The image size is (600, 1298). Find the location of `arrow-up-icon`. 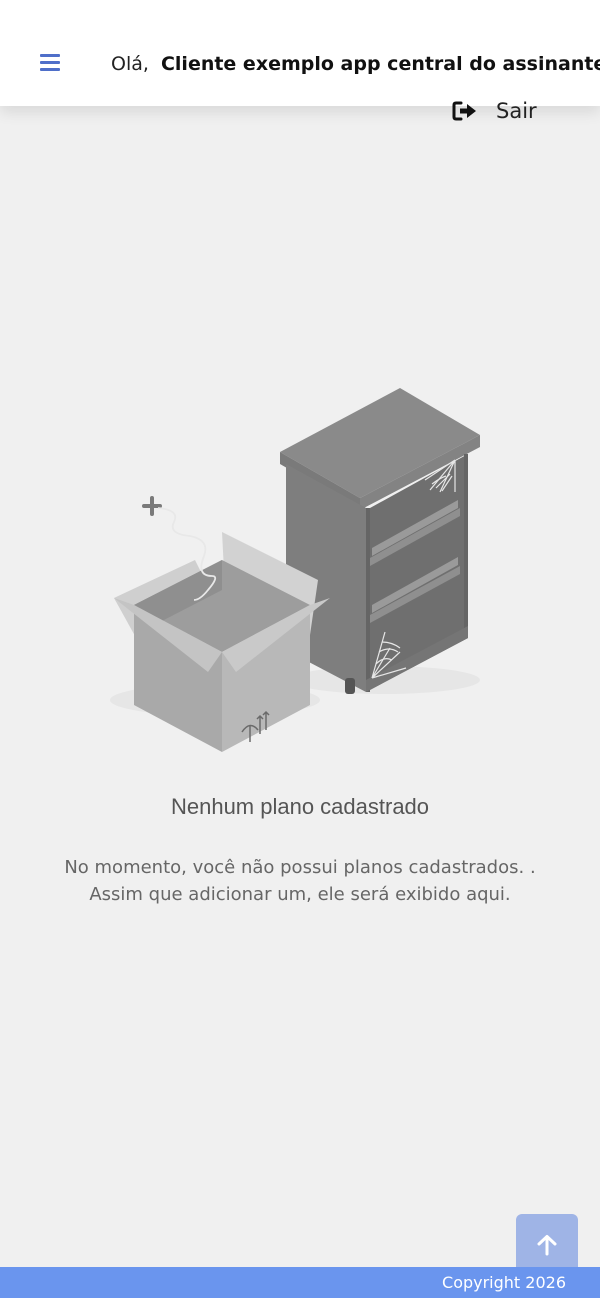

arrow-up-icon is located at coordinates (547, 1245).